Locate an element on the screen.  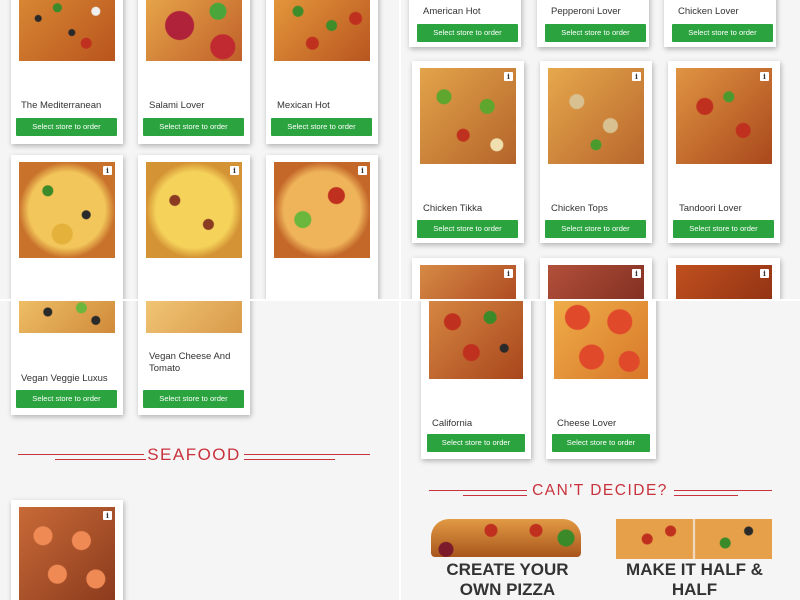
product-card: Mexican Hot Select store to order is located at coordinates (322, 72).